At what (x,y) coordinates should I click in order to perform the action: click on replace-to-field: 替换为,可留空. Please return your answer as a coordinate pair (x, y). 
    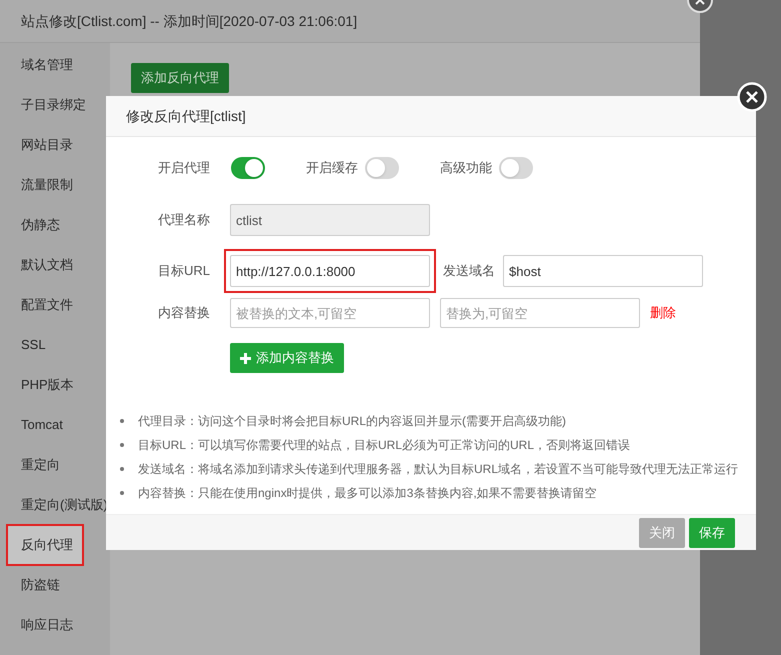
    Looking at the image, I should click on (540, 313).